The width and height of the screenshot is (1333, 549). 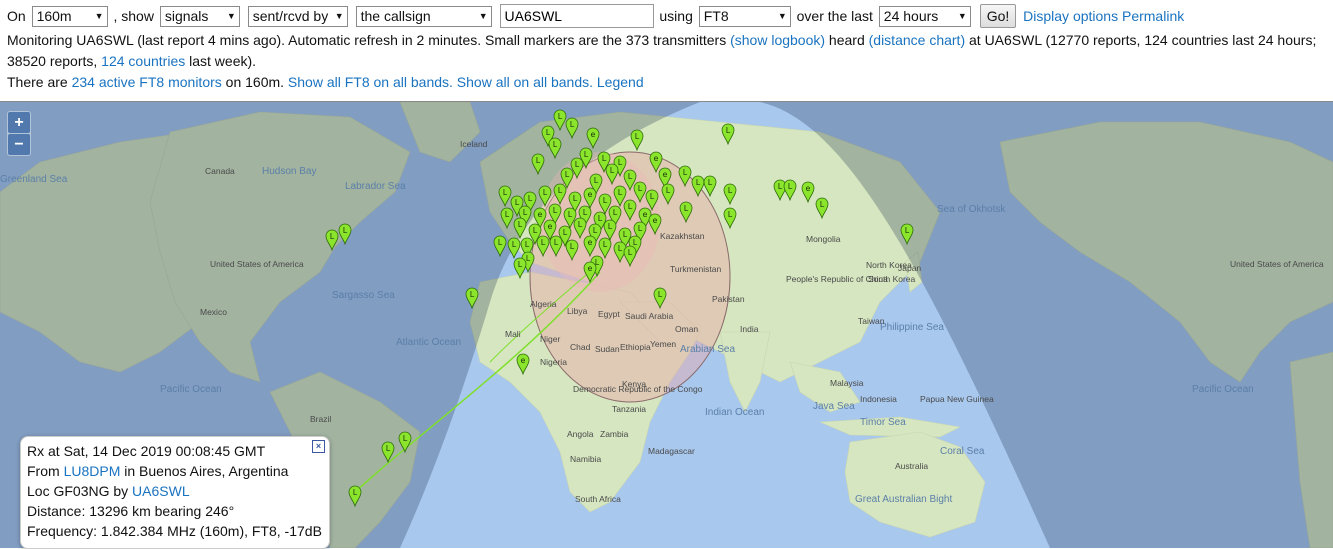 I want to click on go-button: Go!, so click(x=998, y=16).